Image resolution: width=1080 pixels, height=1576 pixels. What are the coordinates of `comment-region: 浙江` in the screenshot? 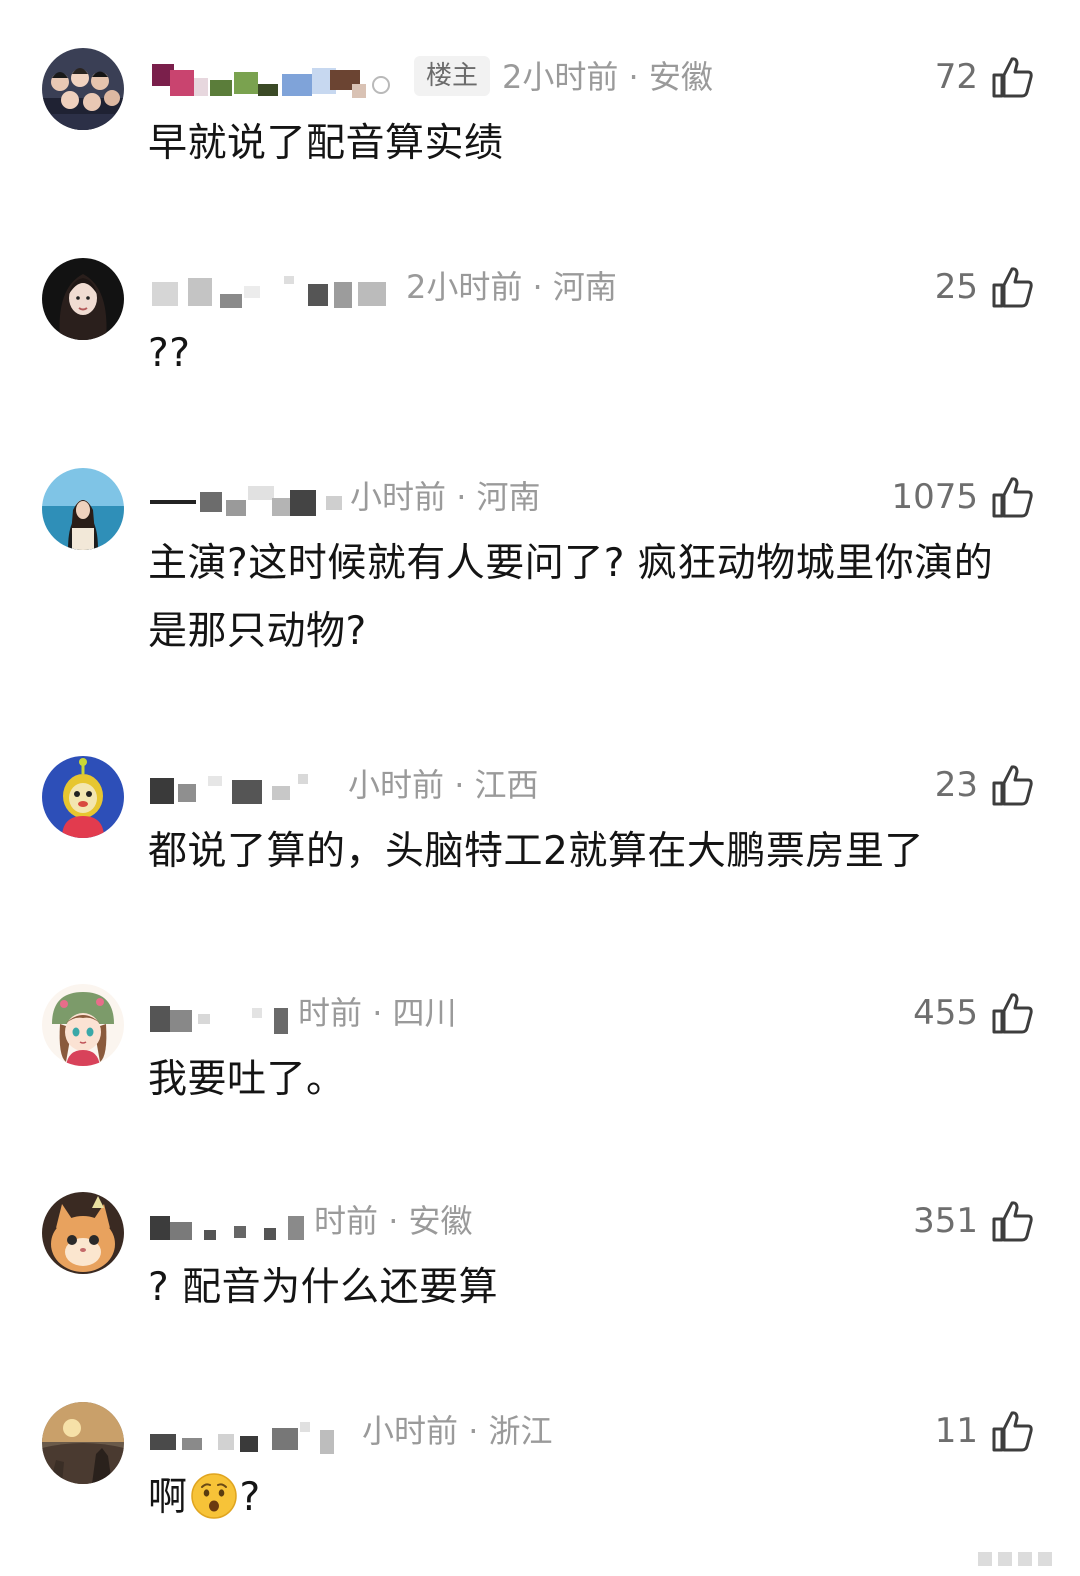 It's located at (520, 1431).